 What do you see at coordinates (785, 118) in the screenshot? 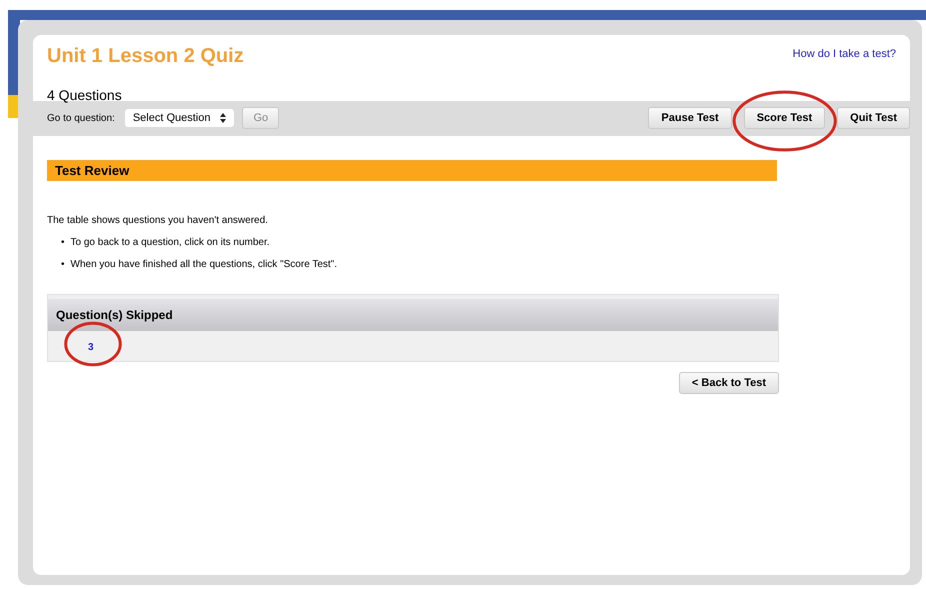
I see `test-button: Score Test` at bounding box center [785, 118].